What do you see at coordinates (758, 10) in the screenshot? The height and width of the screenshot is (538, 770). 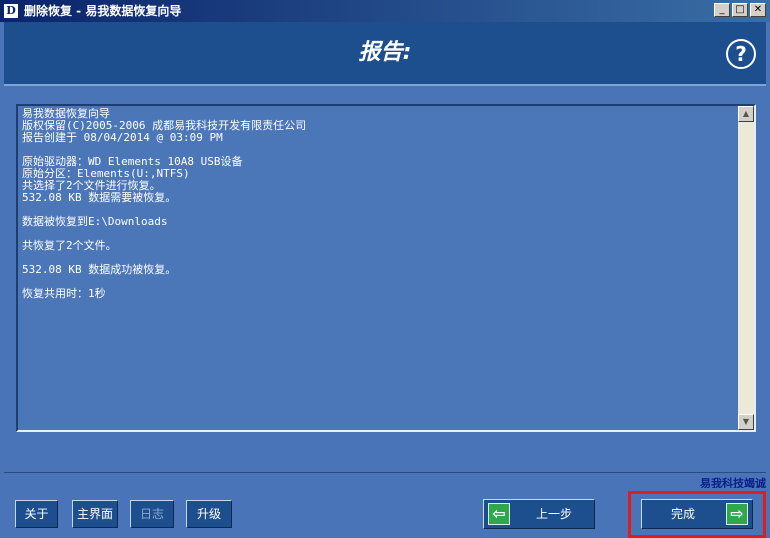 I see `close-button: ✕` at bounding box center [758, 10].